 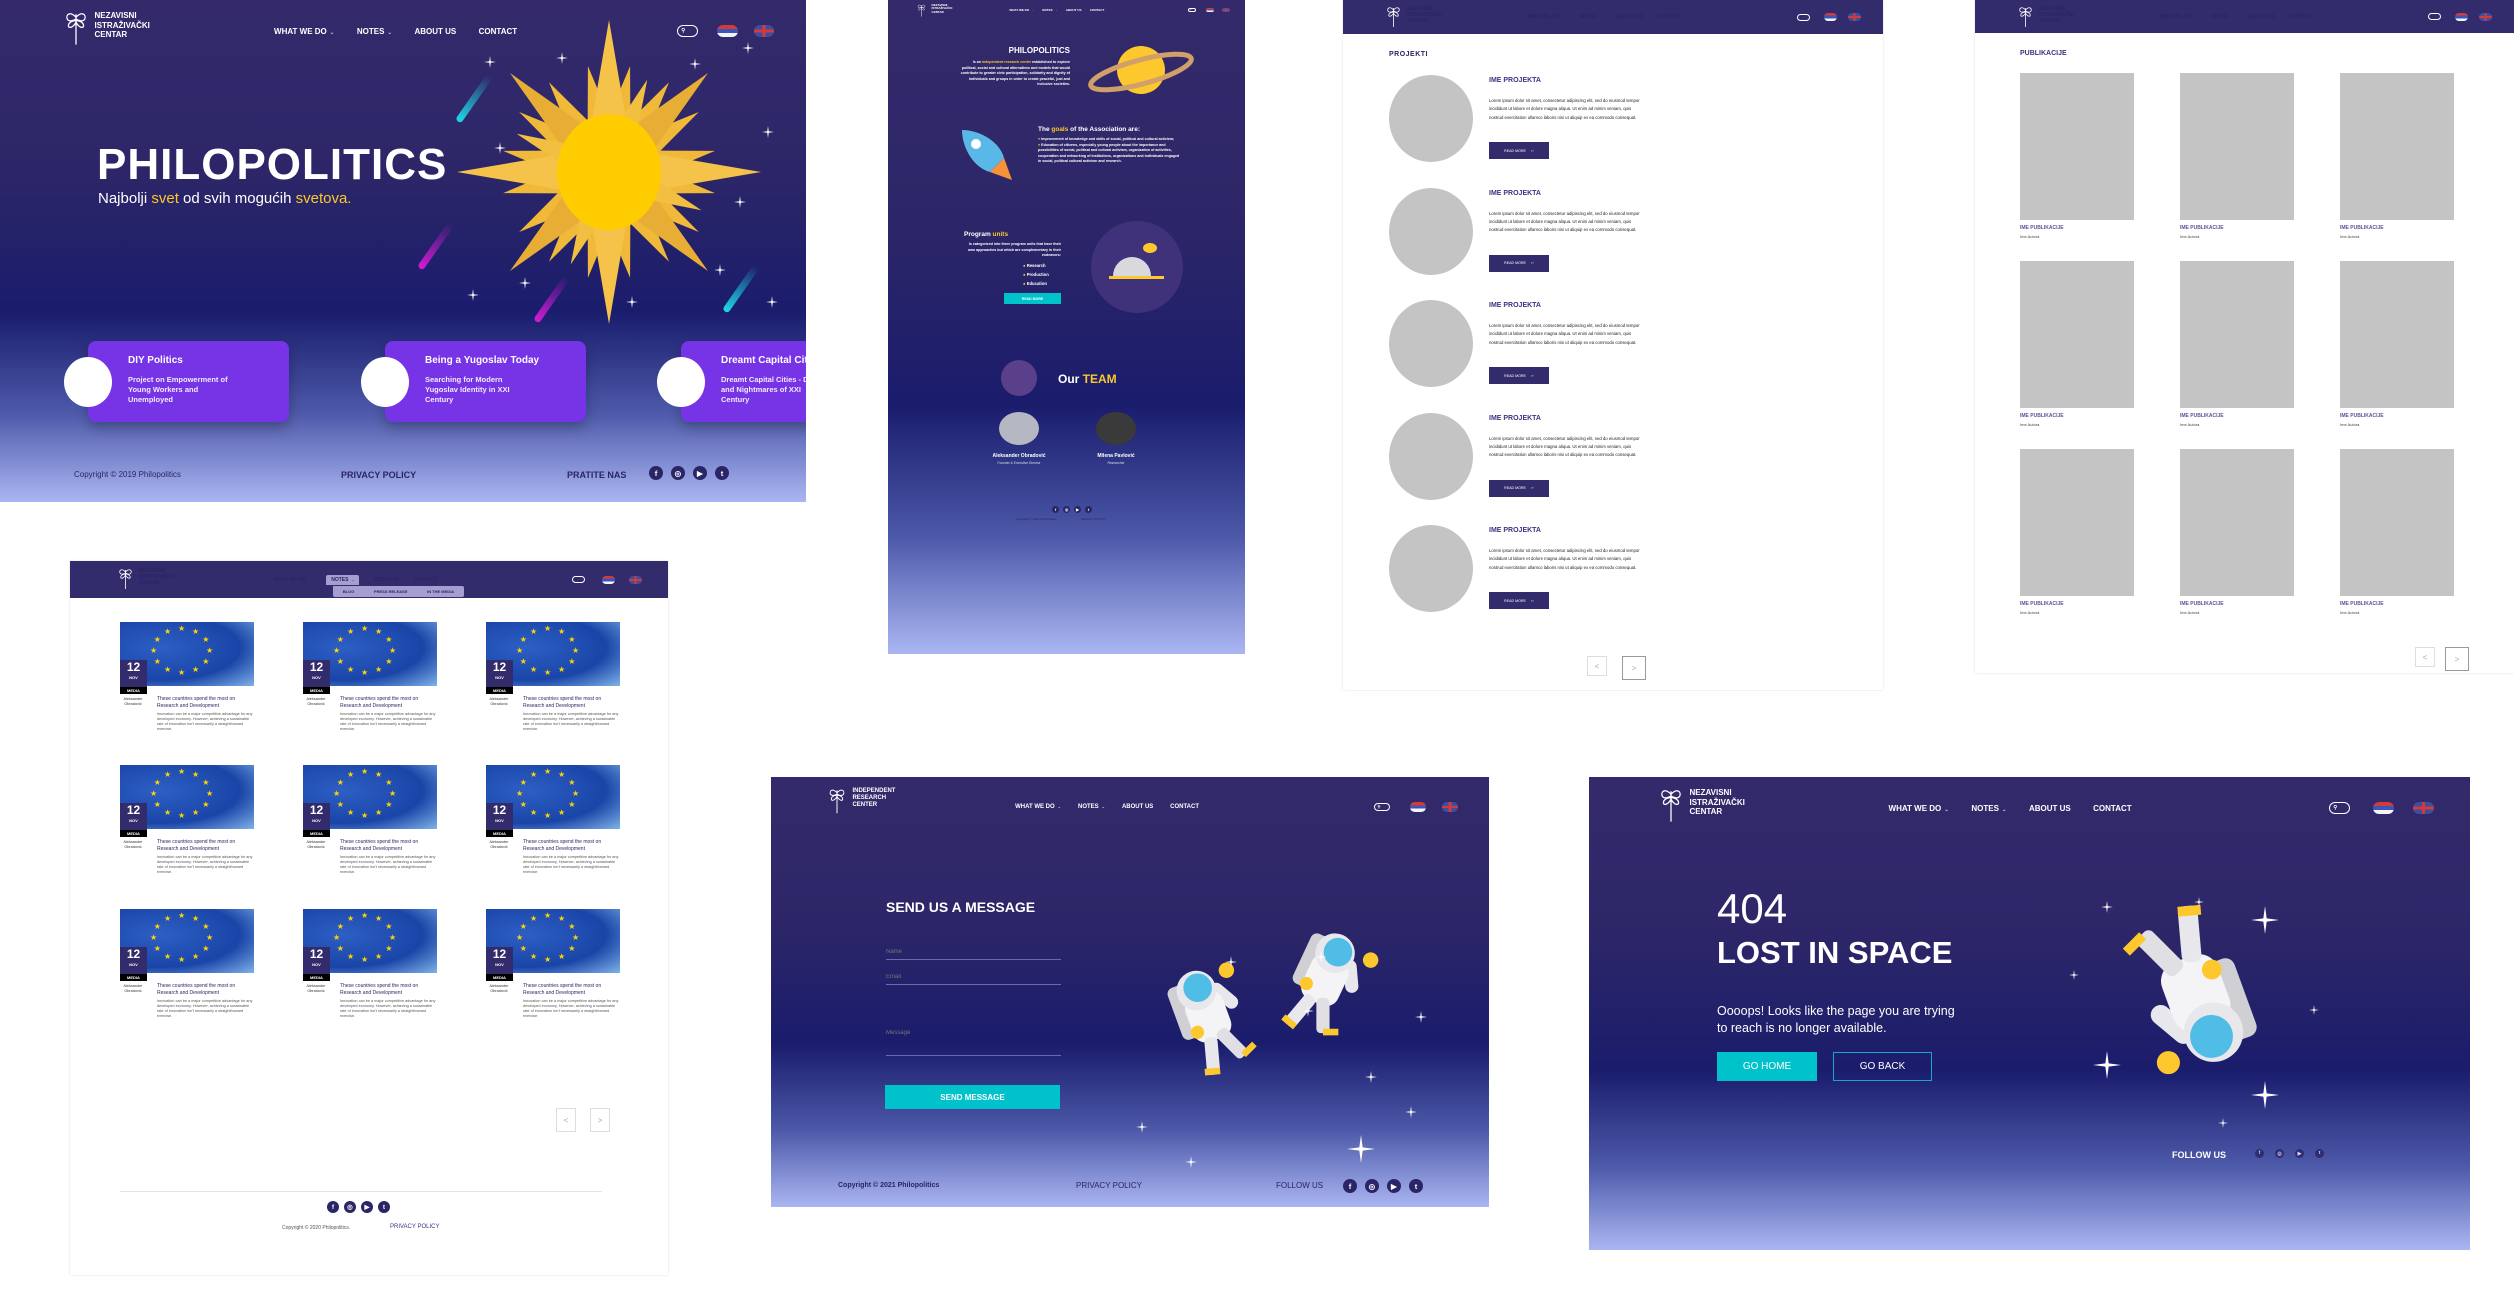 I want to click on uk-flag-icon, so click(x=1854, y=17).